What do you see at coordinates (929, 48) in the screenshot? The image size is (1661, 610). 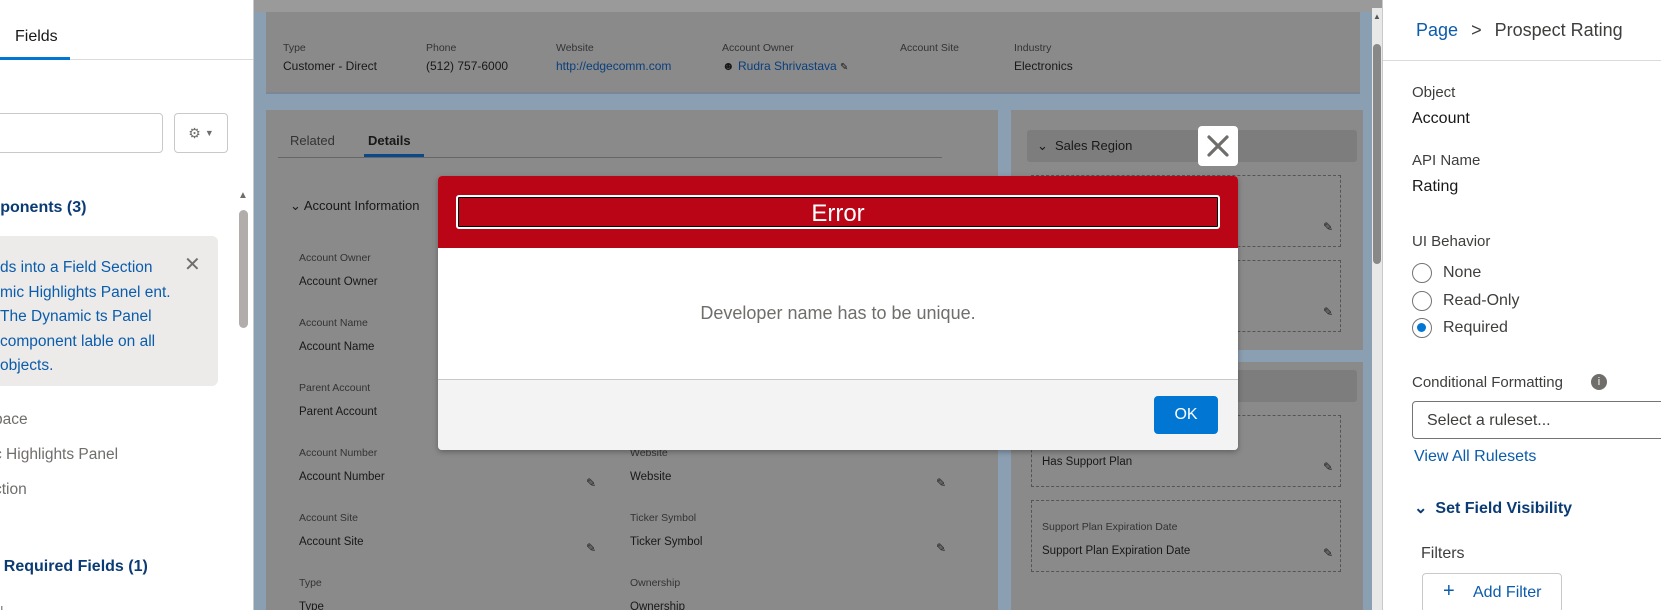 I see `highlight-label: Account Site` at bounding box center [929, 48].